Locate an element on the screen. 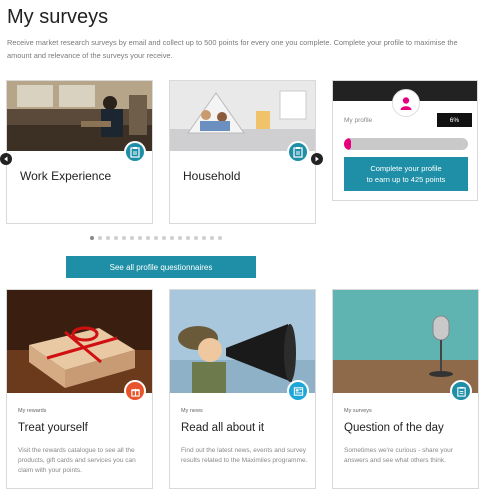  chevron-right-icon is located at coordinates (317, 159).